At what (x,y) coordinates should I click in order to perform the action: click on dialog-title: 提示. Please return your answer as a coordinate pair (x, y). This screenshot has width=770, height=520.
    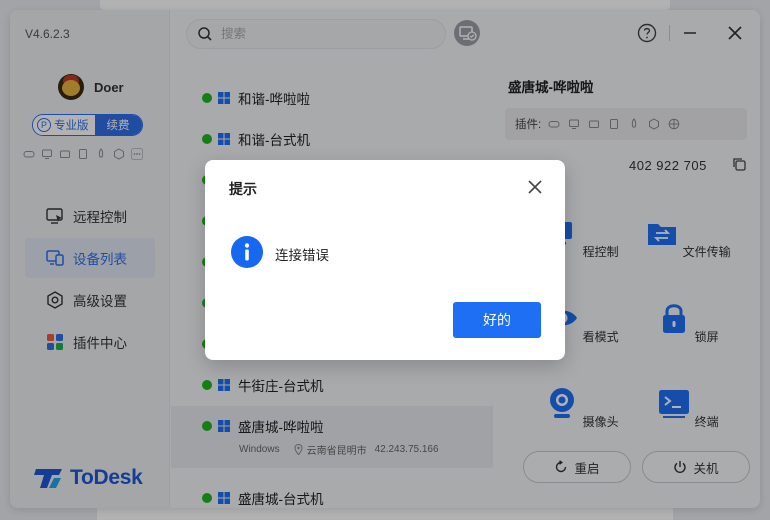
    Looking at the image, I should click on (243, 189).